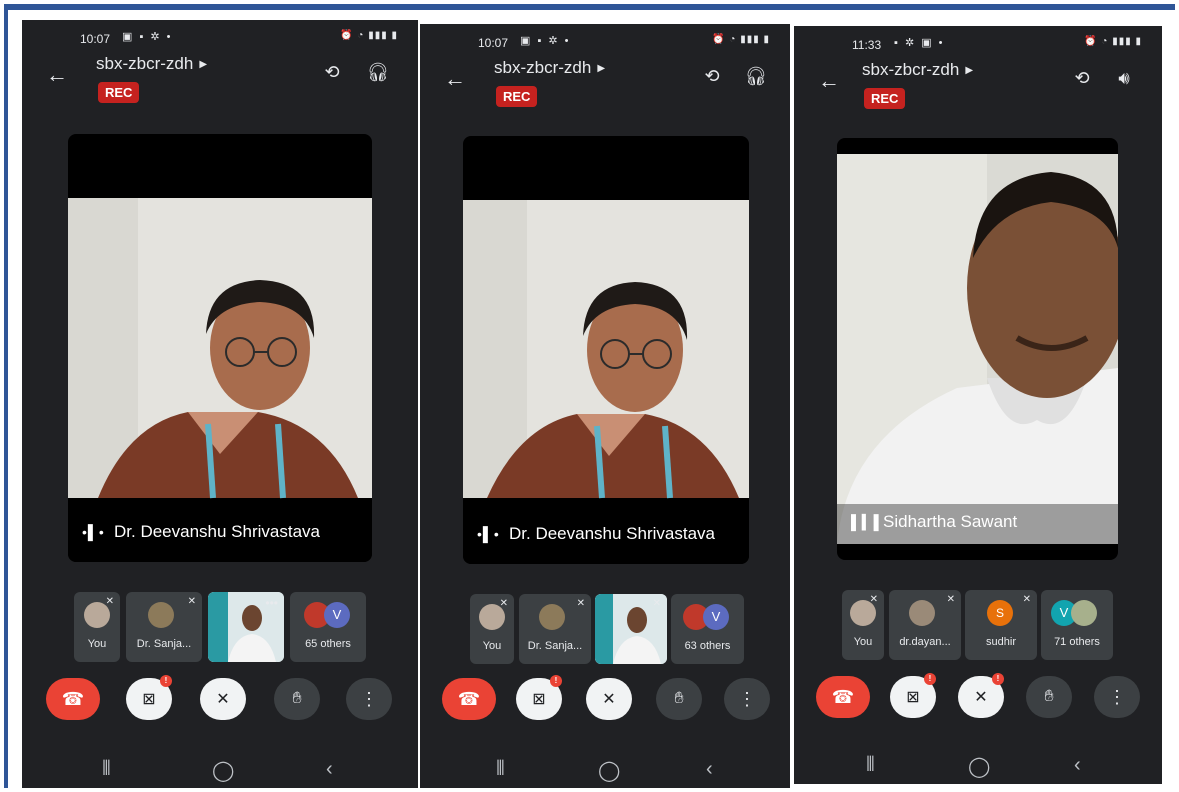 The width and height of the screenshot is (1179, 792). I want to click on rec-badge: REC, so click(517, 96).